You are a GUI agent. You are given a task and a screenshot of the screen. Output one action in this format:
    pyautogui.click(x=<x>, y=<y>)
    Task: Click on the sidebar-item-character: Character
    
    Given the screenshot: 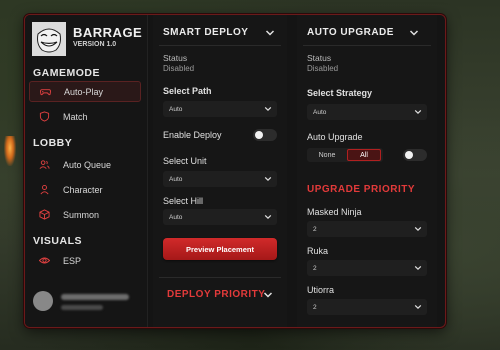 What is the action you would take?
    pyautogui.click(x=85, y=189)
    